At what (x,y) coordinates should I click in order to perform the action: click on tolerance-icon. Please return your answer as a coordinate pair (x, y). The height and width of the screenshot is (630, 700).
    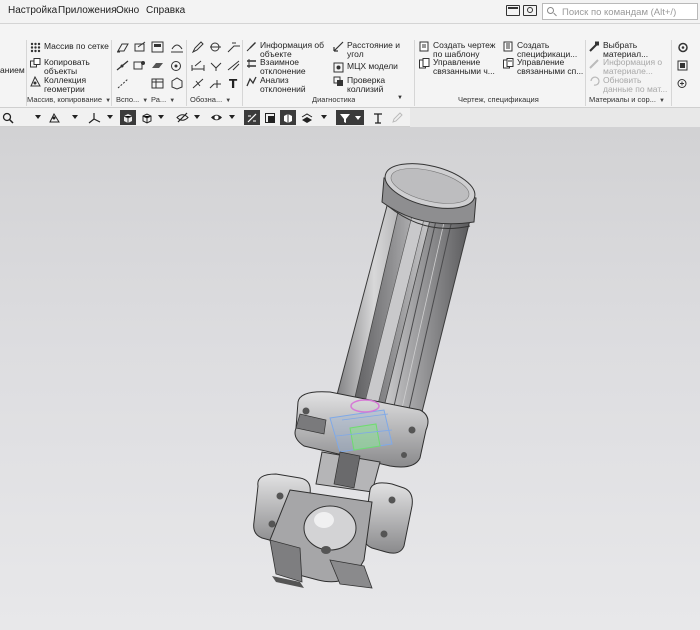
    Looking at the image, I should click on (216, 65).